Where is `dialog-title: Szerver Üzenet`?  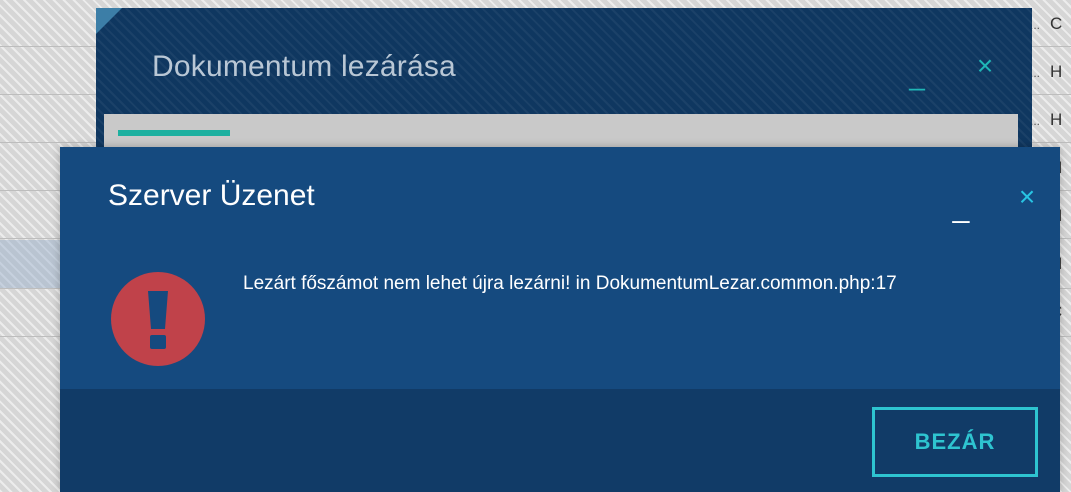
dialog-title: Szerver Üzenet is located at coordinates (211, 195).